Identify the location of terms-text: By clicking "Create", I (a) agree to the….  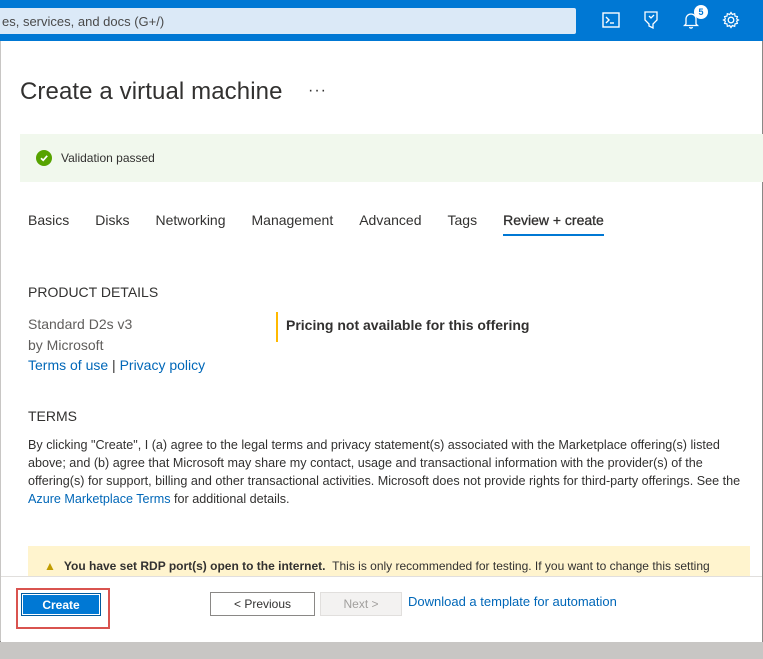
(385, 472).